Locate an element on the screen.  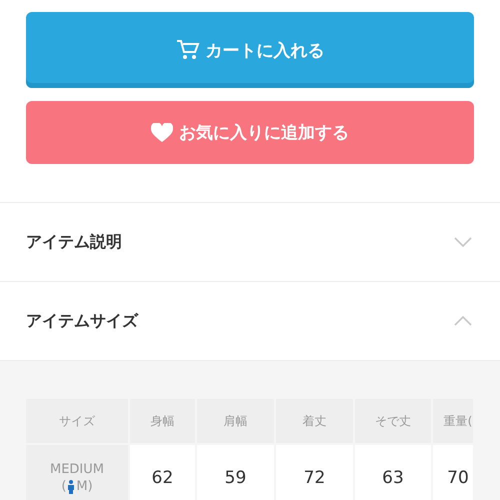
column-header: 肩幅 is located at coordinates (235, 421).